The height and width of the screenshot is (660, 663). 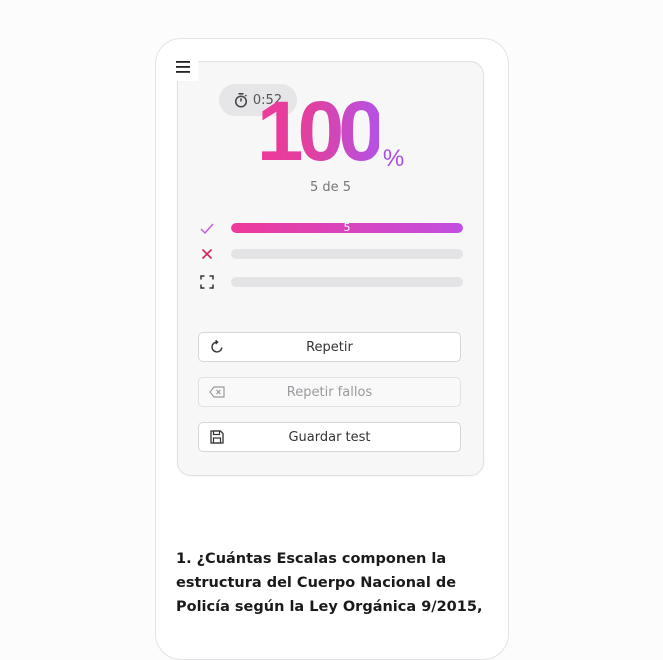 What do you see at coordinates (316, 583) in the screenshot?
I see `question-line-2: estructura del Cuerpo Nacional de` at bounding box center [316, 583].